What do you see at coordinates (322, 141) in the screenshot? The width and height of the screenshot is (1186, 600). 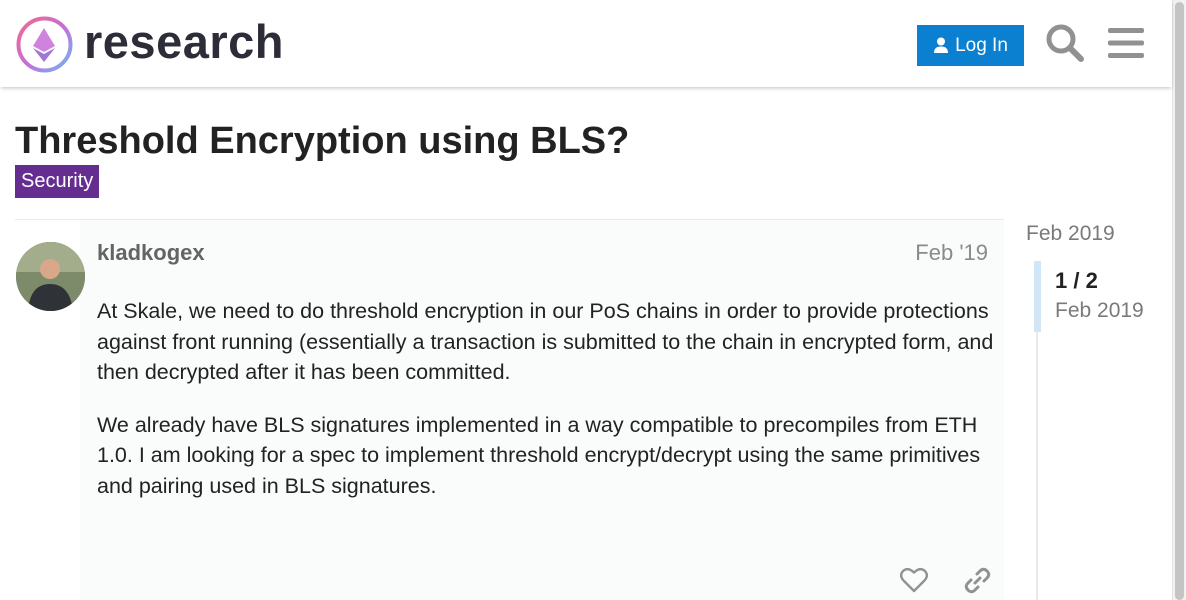 I see `topic-title: Threshold Encryption using BLS?` at bounding box center [322, 141].